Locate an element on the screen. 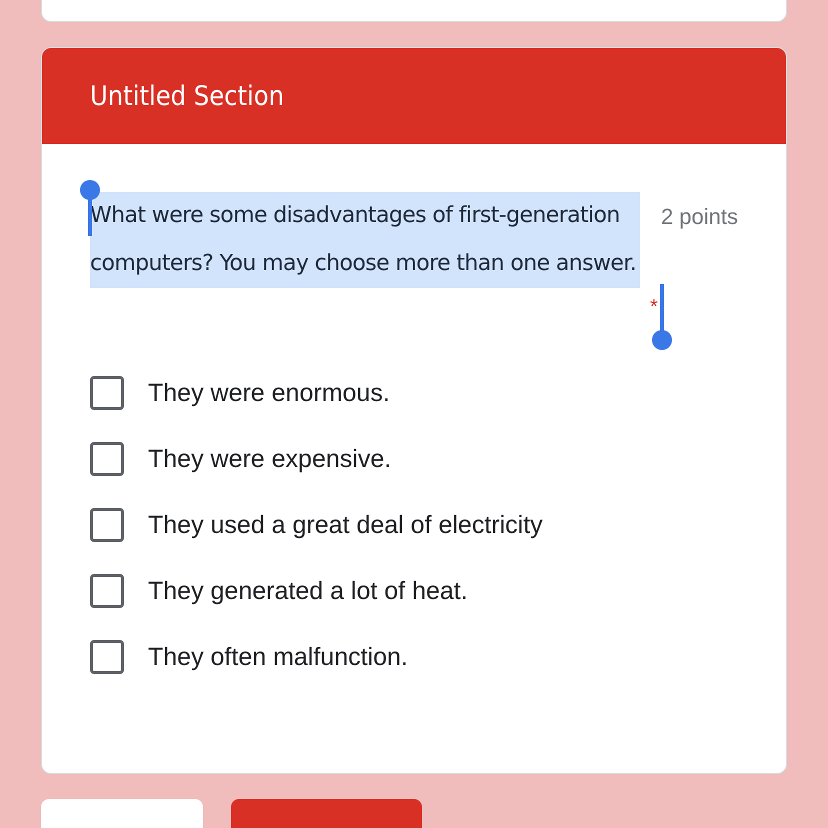 This screenshot has width=828, height=828. option-label: They generated a lot of heat. is located at coordinates (308, 591).